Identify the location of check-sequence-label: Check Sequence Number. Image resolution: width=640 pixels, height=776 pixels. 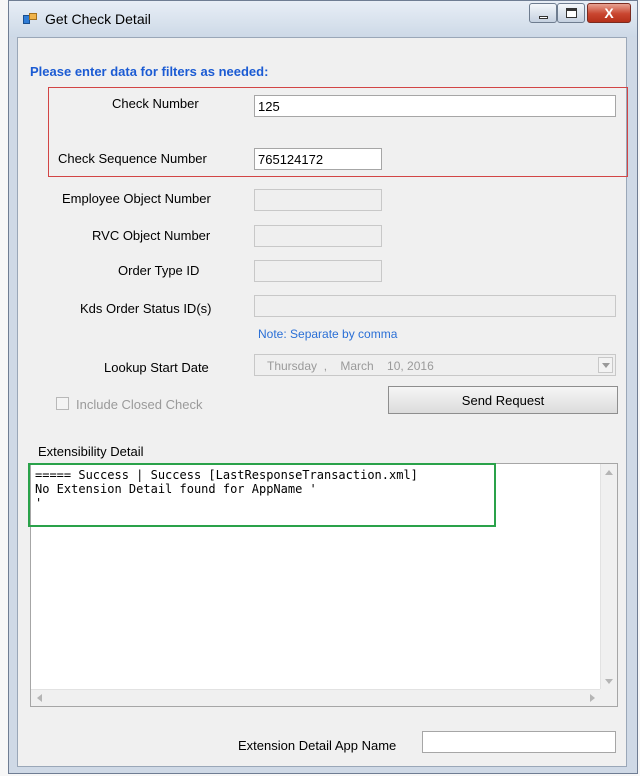
(132, 158).